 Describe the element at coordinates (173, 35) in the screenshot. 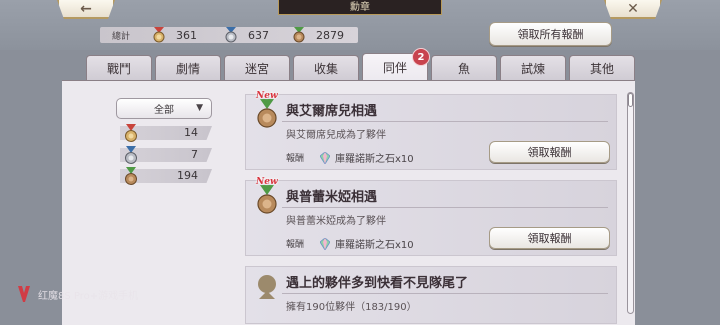

I see `total-gold: 361` at that location.